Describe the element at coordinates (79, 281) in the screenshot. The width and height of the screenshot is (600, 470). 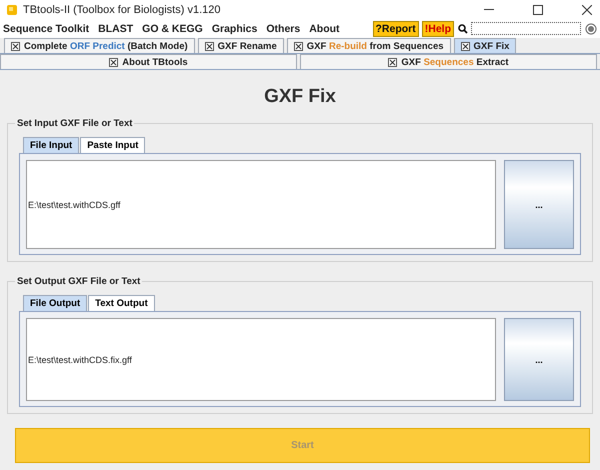
I see `group-title: Set Output GXF File or Text` at that location.